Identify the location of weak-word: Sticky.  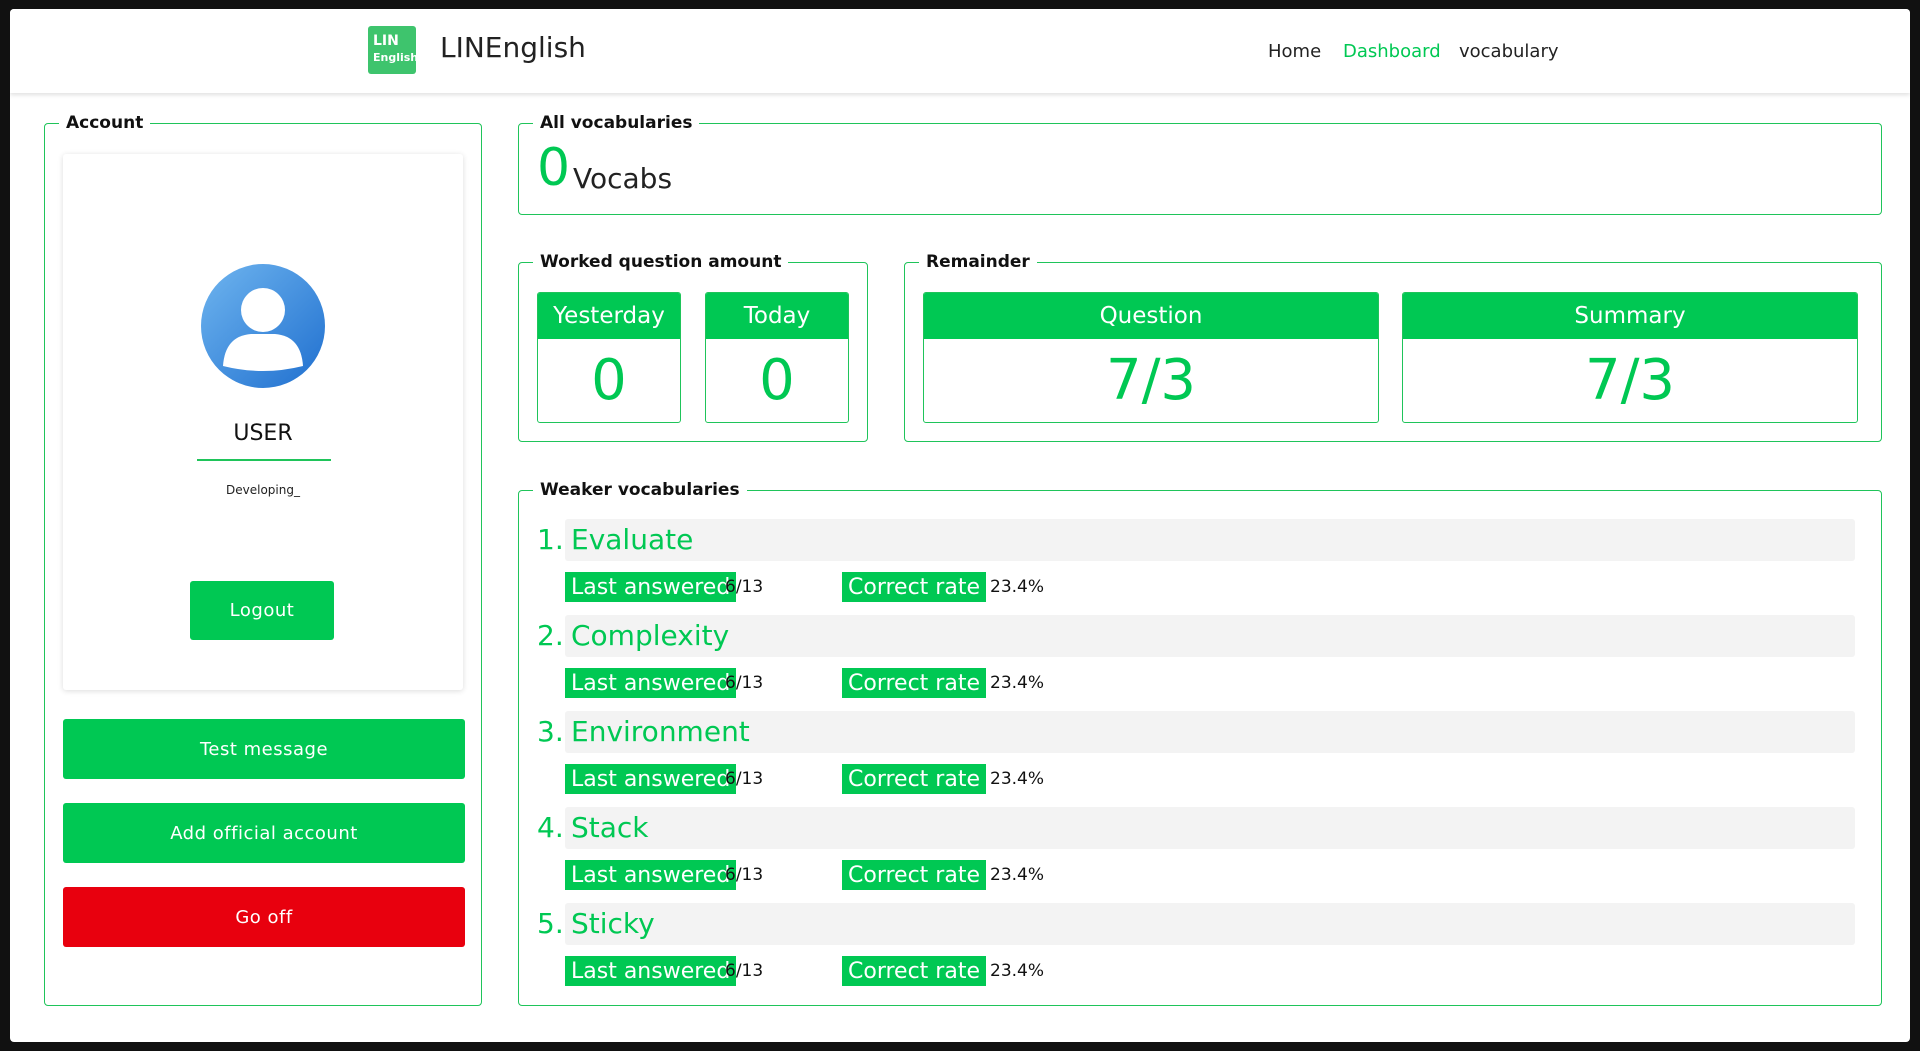
(613, 923).